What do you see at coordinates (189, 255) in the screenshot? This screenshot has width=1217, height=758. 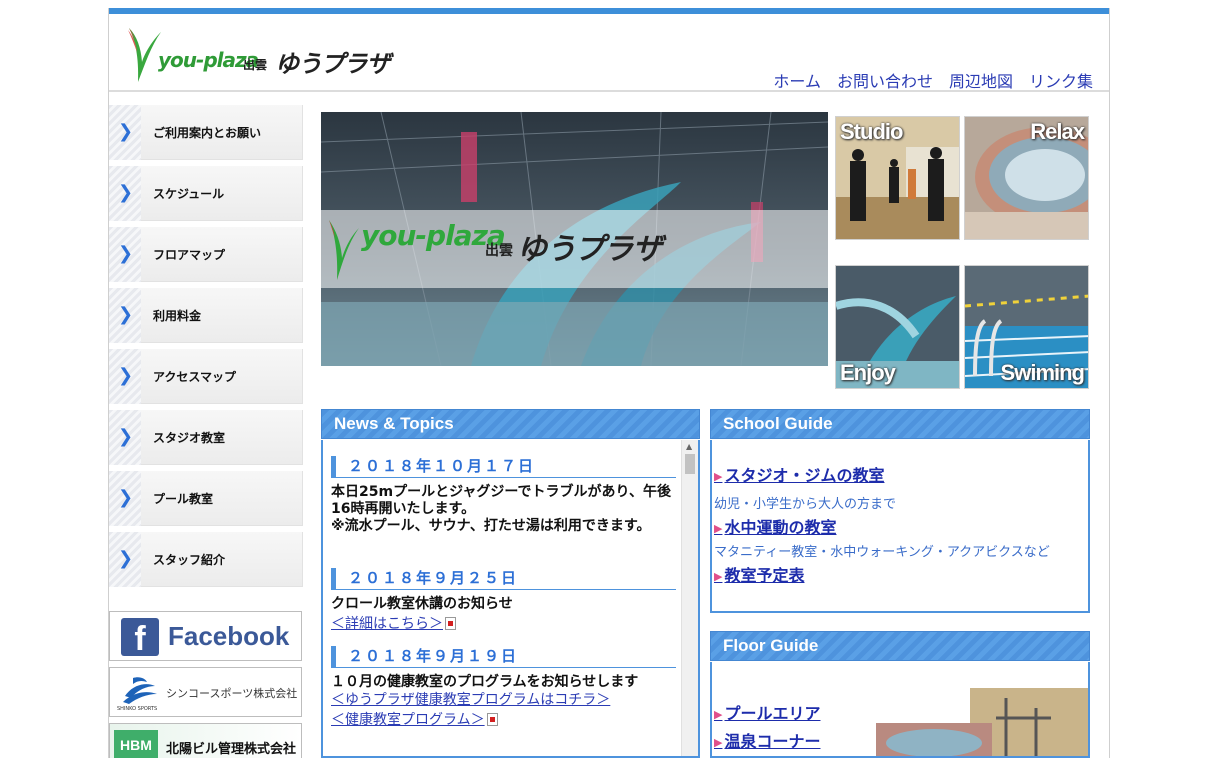 I see `sidebar-item-label: フロアマップ` at bounding box center [189, 255].